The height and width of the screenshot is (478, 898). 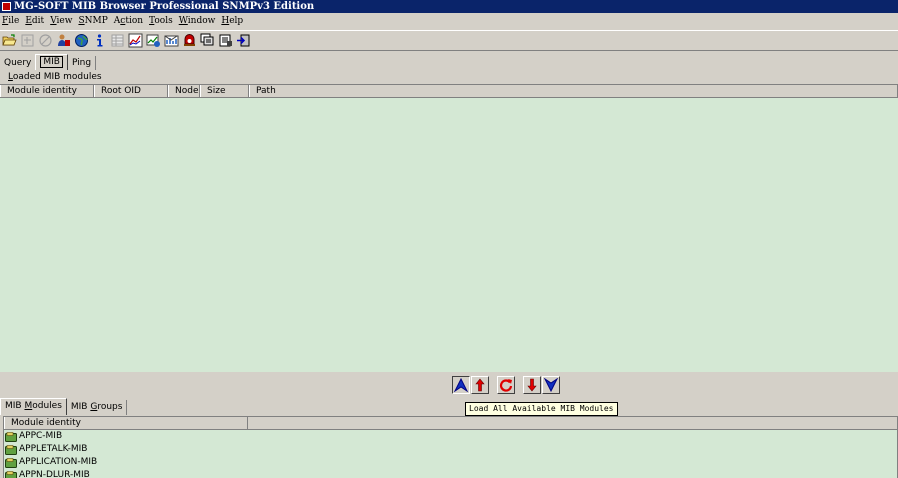 What do you see at coordinates (53, 449) in the screenshot?
I see `module-name: APPLETALK-MIB` at bounding box center [53, 449].